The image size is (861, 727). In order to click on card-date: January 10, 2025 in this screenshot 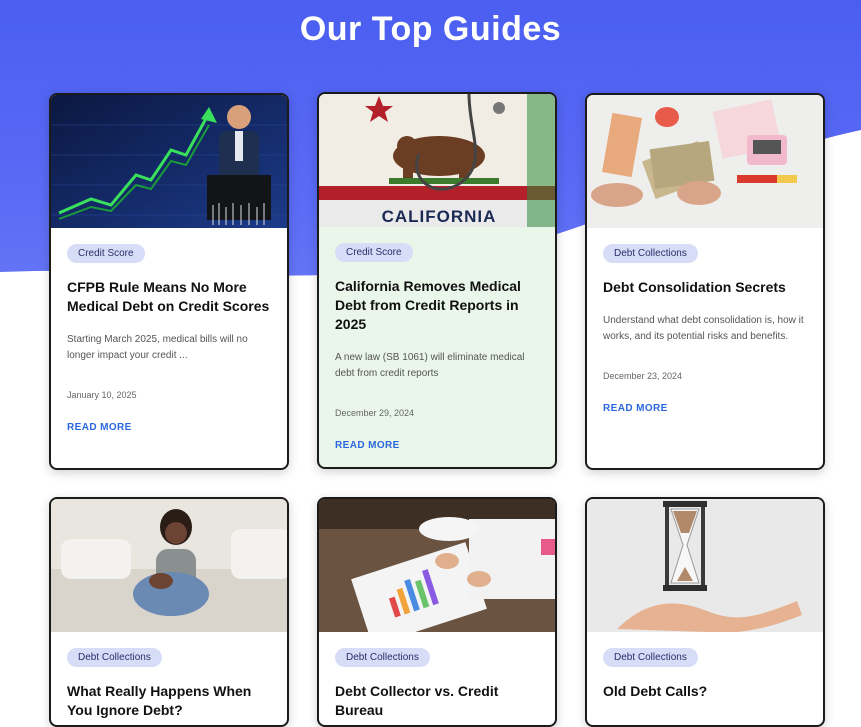, I will do `click(102, 395)`.